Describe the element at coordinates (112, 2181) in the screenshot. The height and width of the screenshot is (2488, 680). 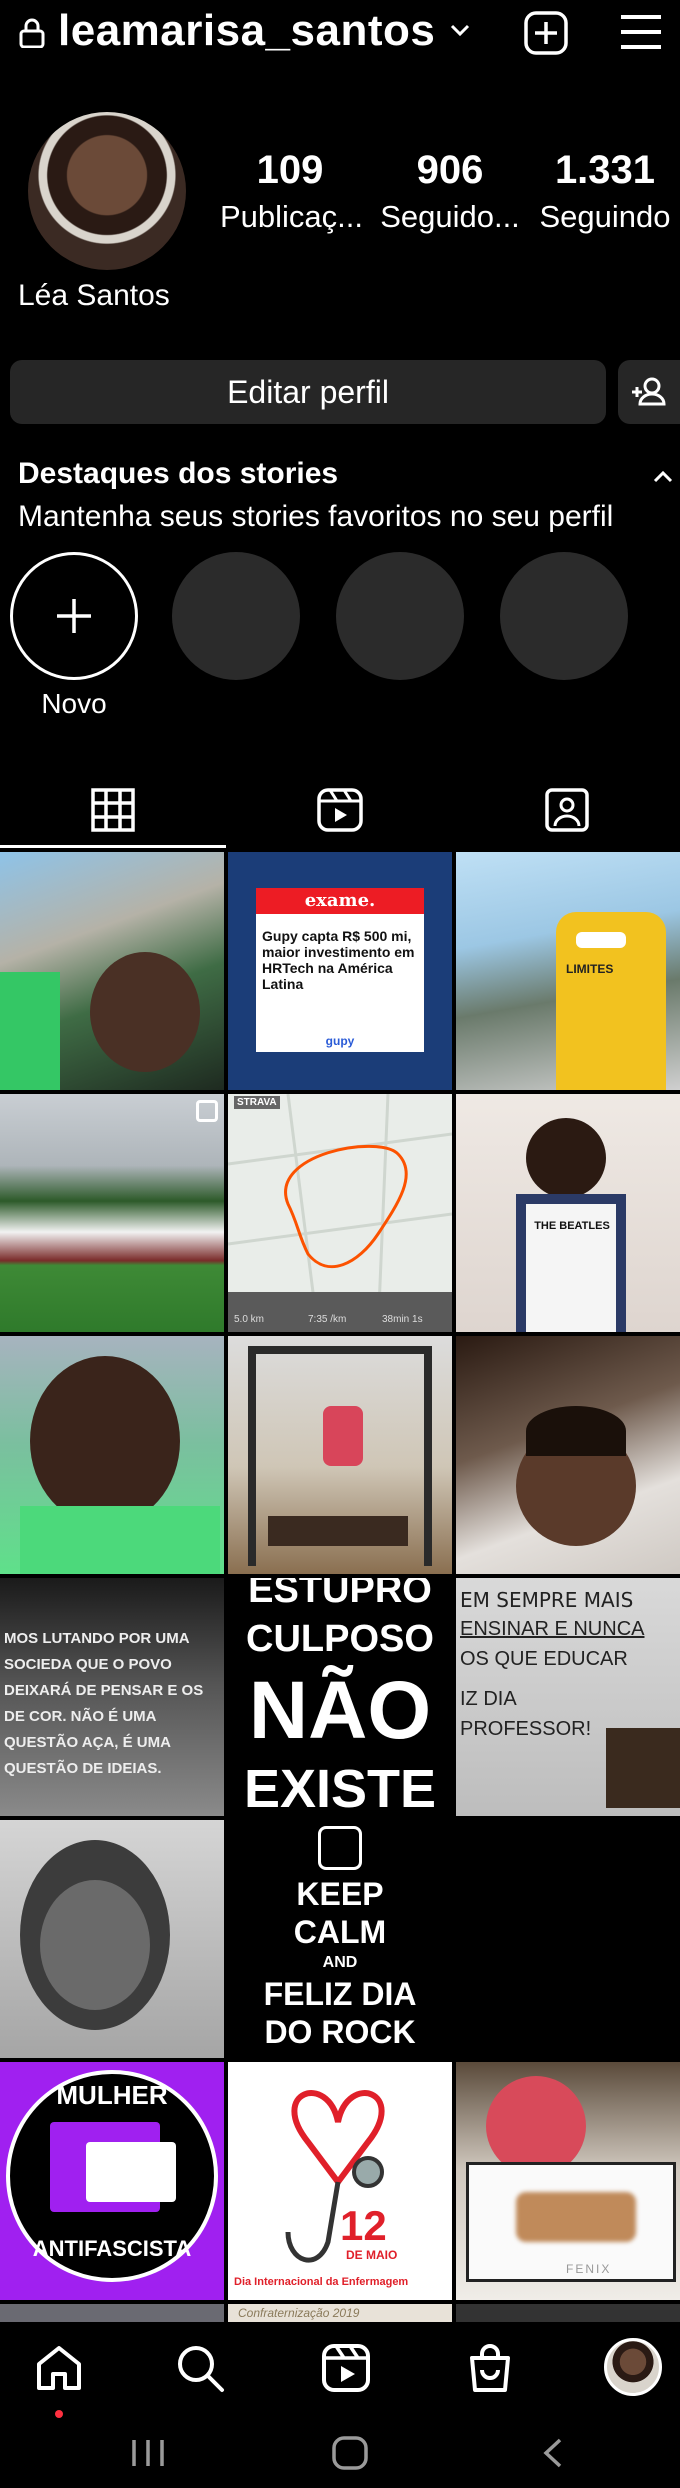
I see `post-thumbnail: MULHER ANTIFASCISTA` at that location.